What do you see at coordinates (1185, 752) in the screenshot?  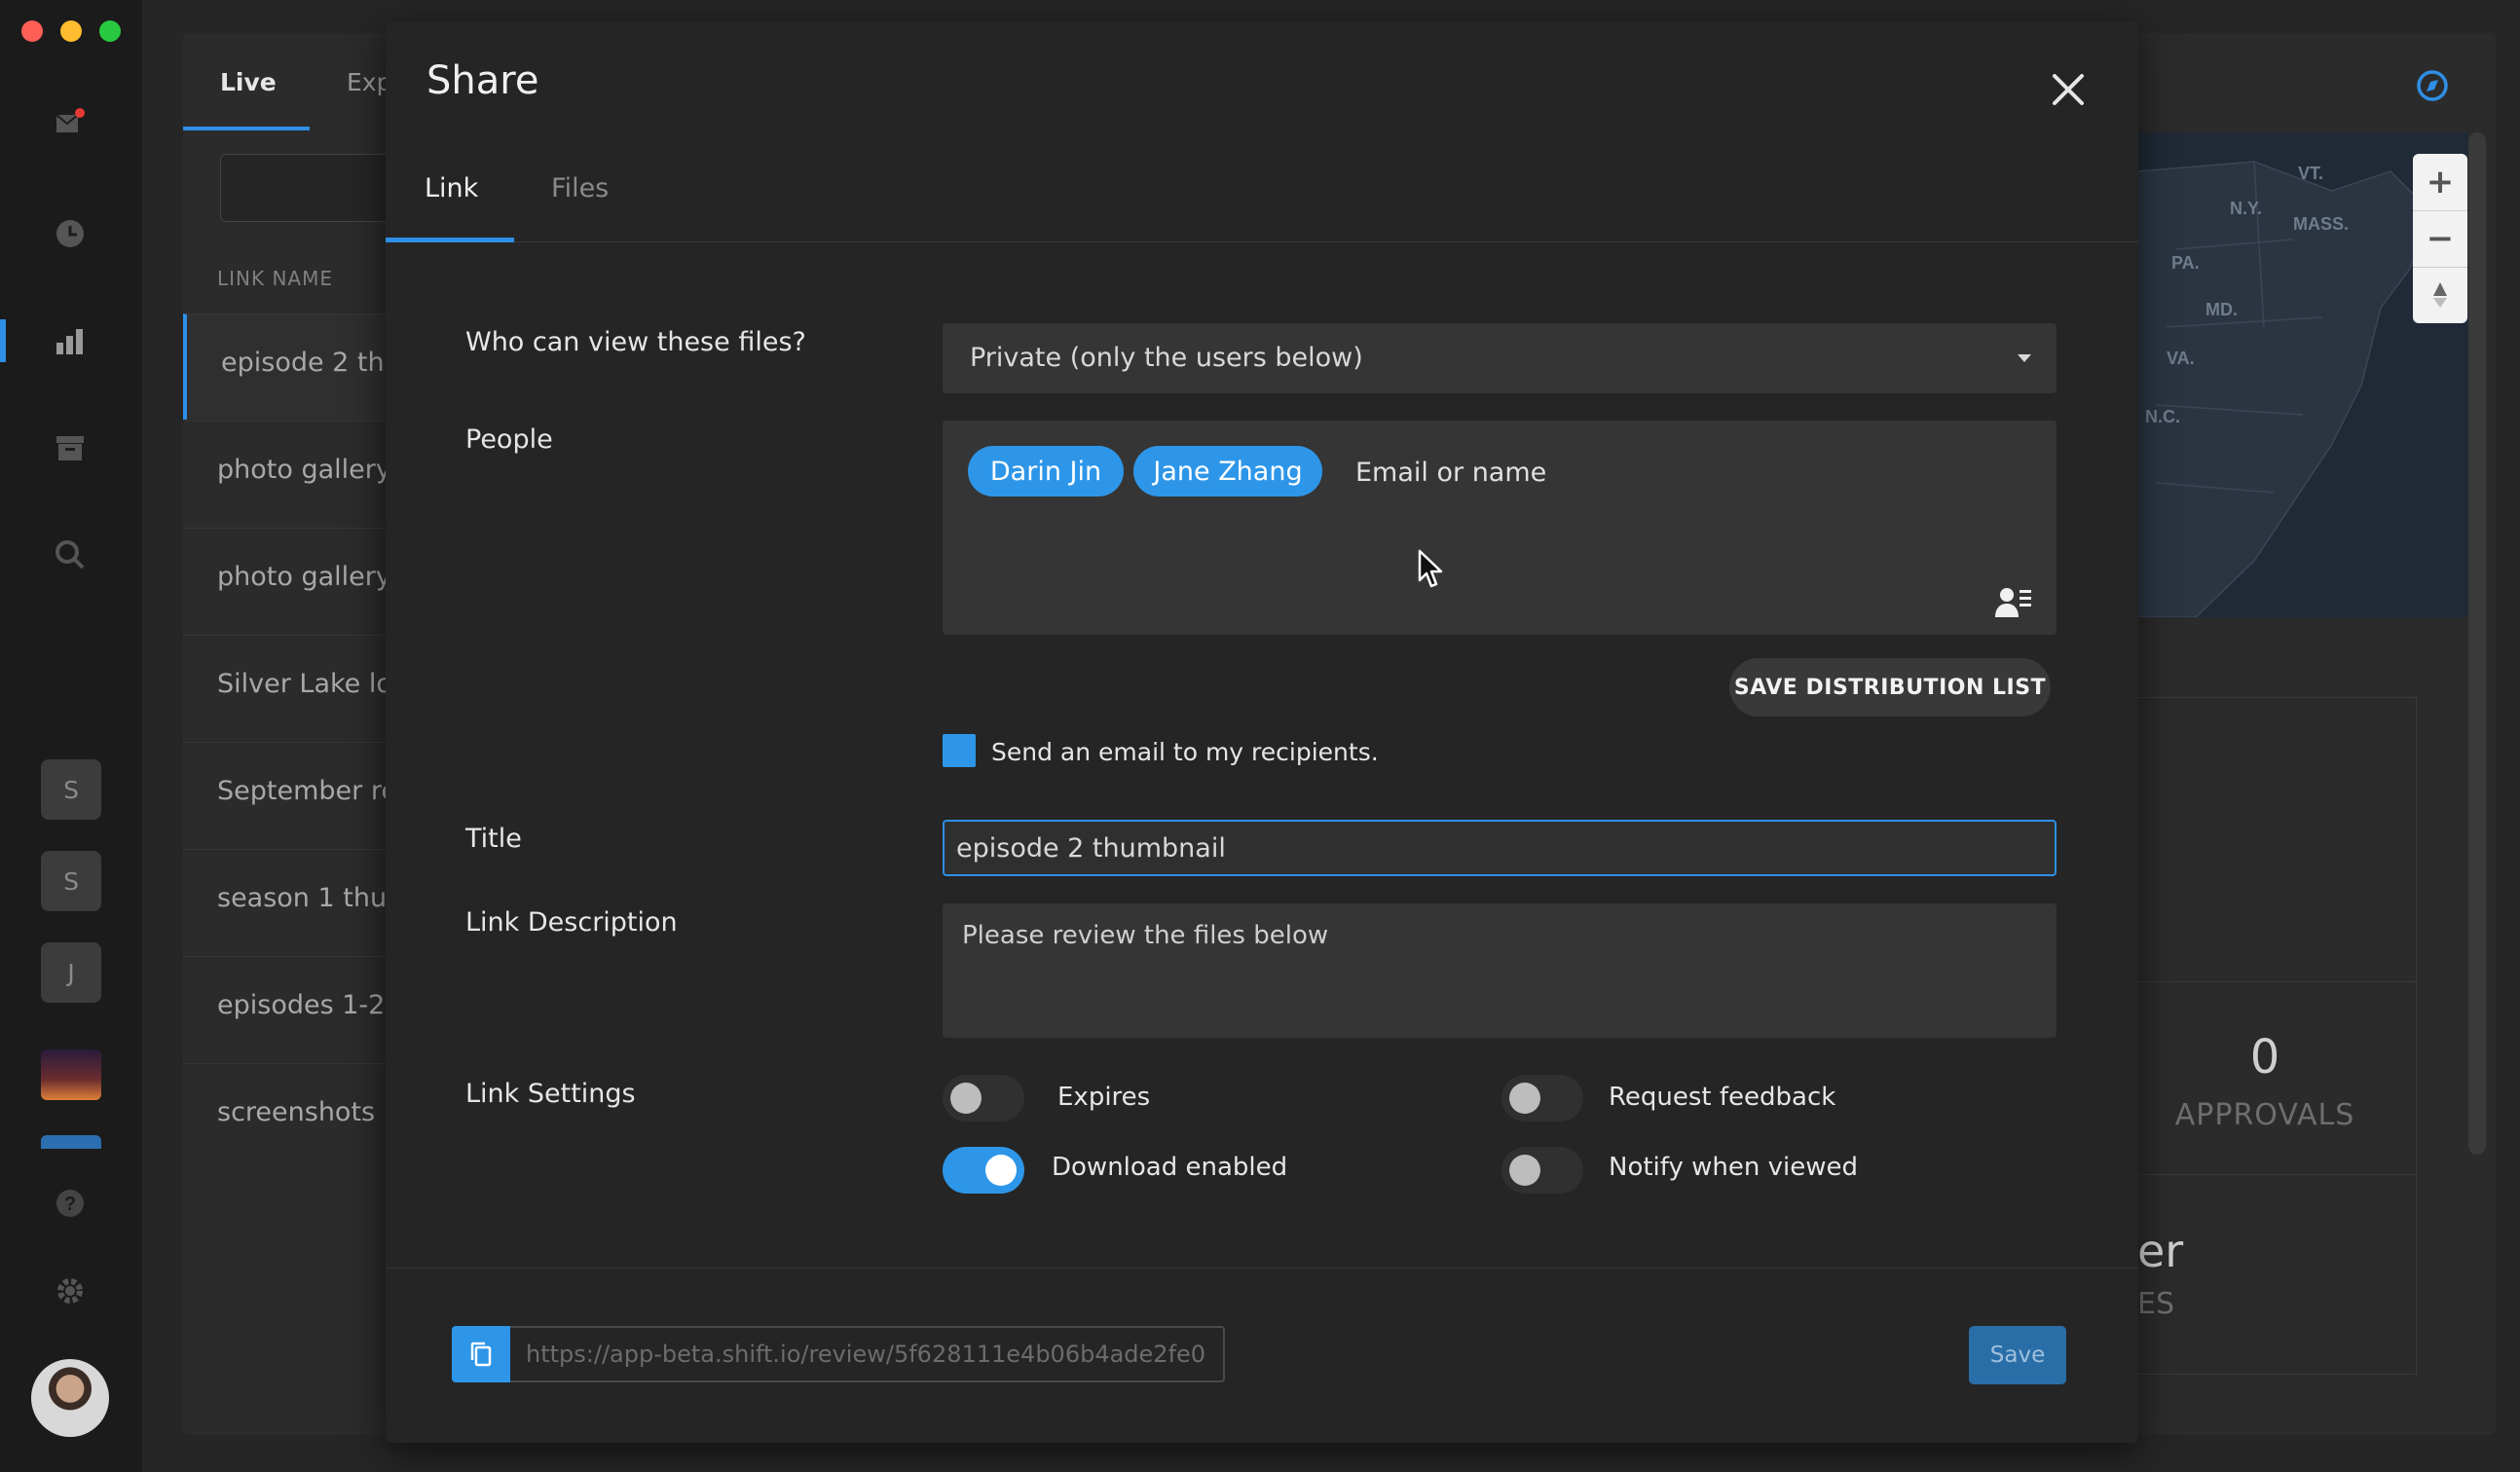 I see `send-email-label: Send an email to my recipients.` at bounding box center [1185, 752].